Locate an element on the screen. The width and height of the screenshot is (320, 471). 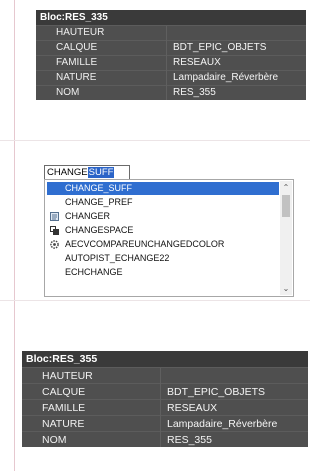
command-autocomplete-suggestion: SUFF is located at coordinates (101, 172).